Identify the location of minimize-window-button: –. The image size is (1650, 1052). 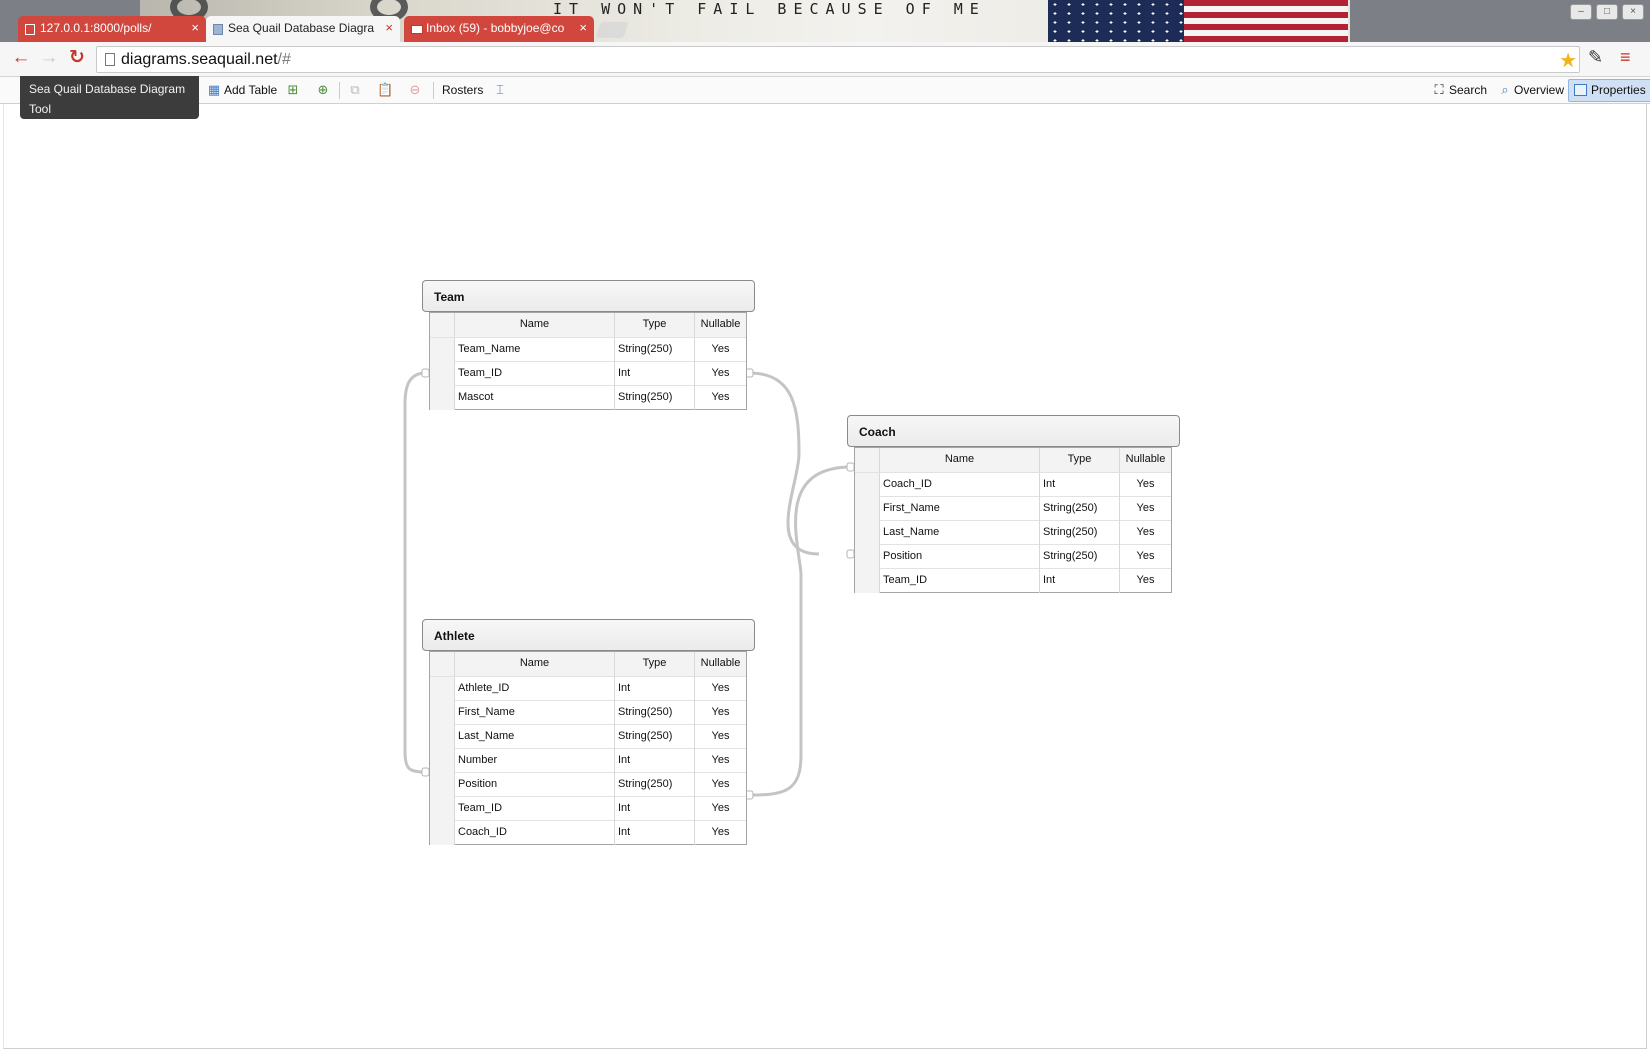
(1581, 12).